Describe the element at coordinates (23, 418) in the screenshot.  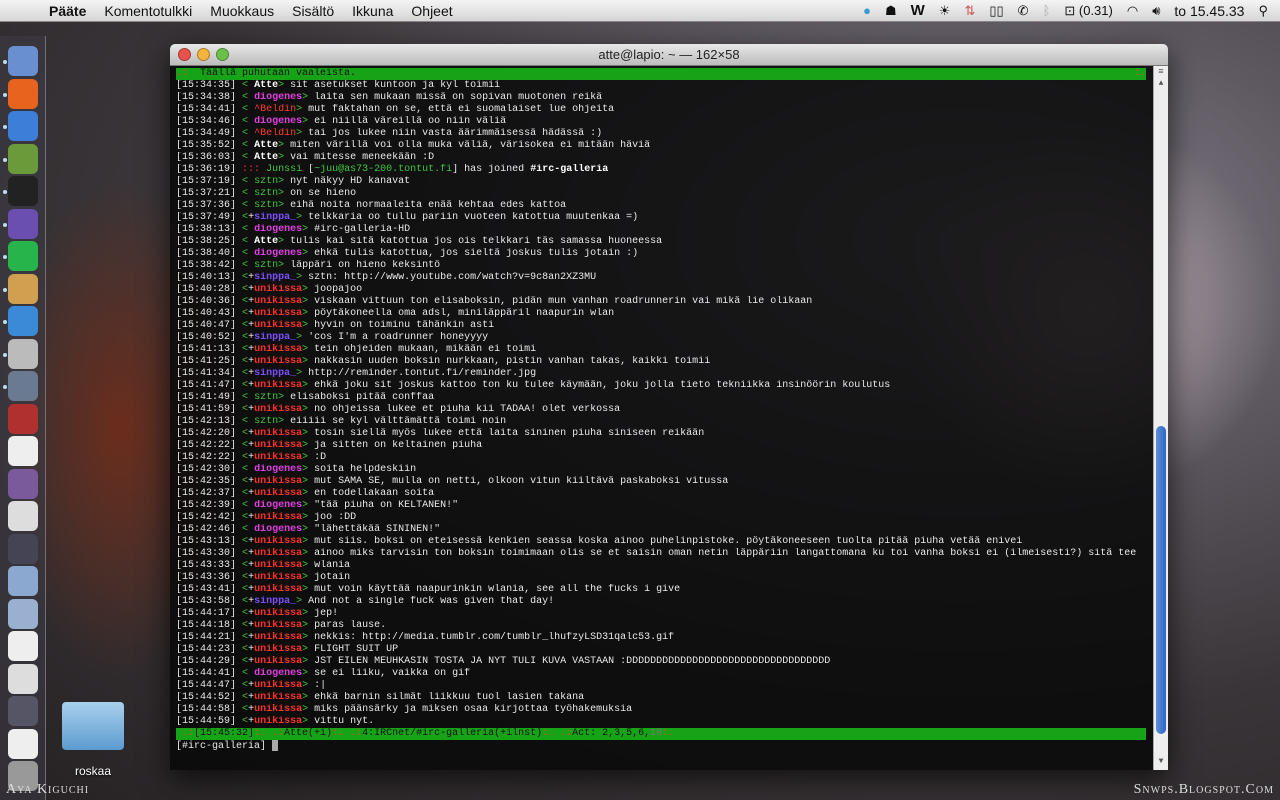
I see `game-icon` at that location.